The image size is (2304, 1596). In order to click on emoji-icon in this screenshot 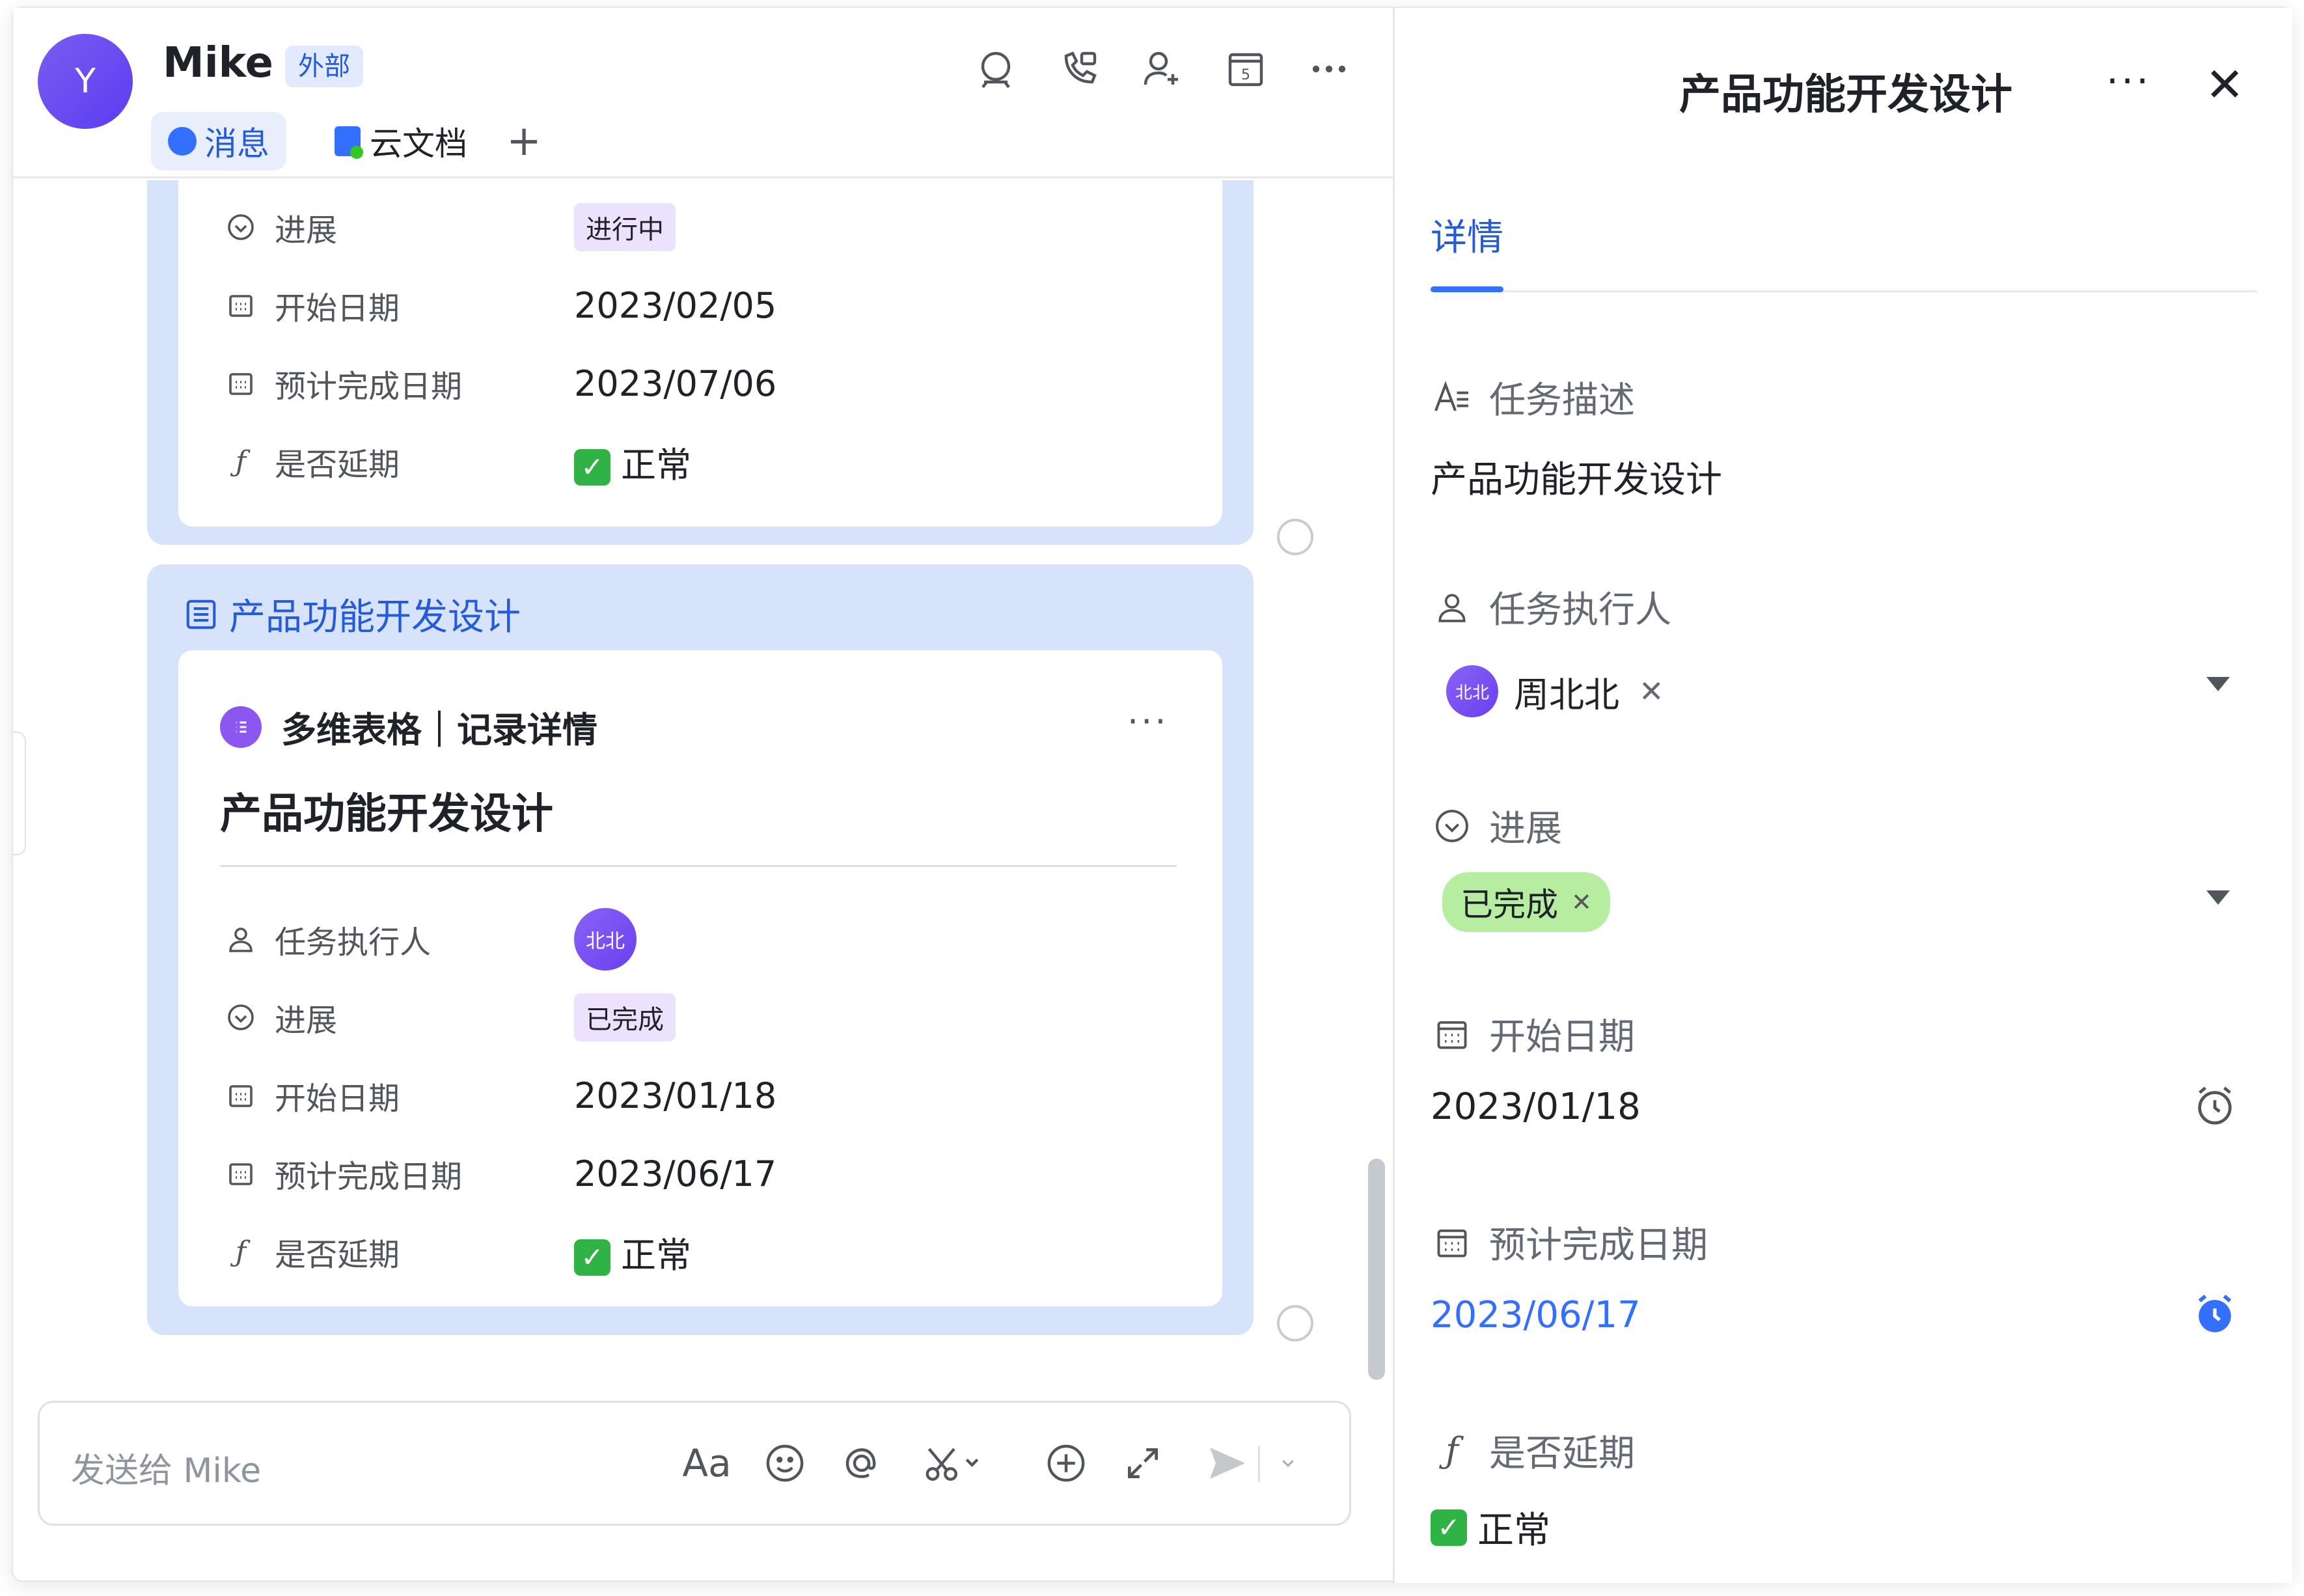, I will do `click(785, 1463)`.